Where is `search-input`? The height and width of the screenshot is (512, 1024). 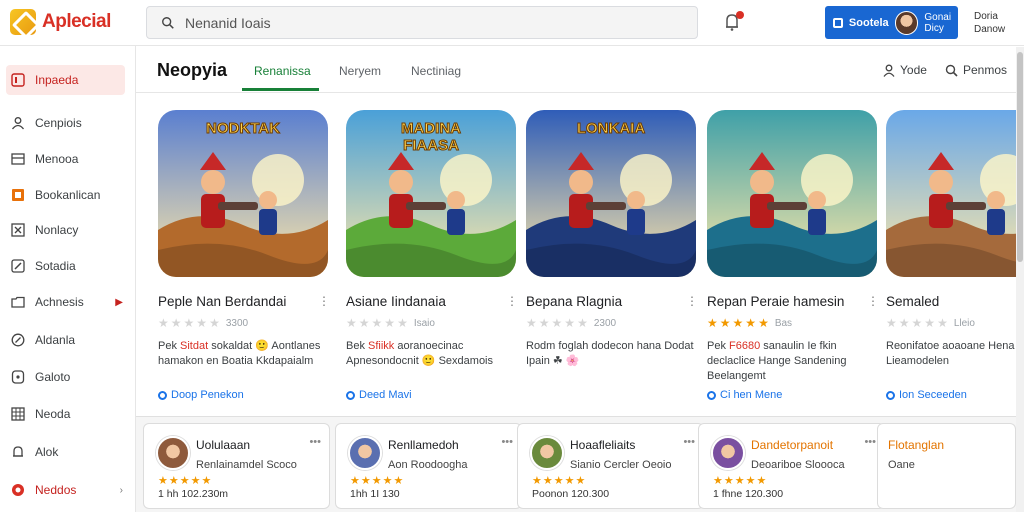 search-input is located at coordinates (425, 22).